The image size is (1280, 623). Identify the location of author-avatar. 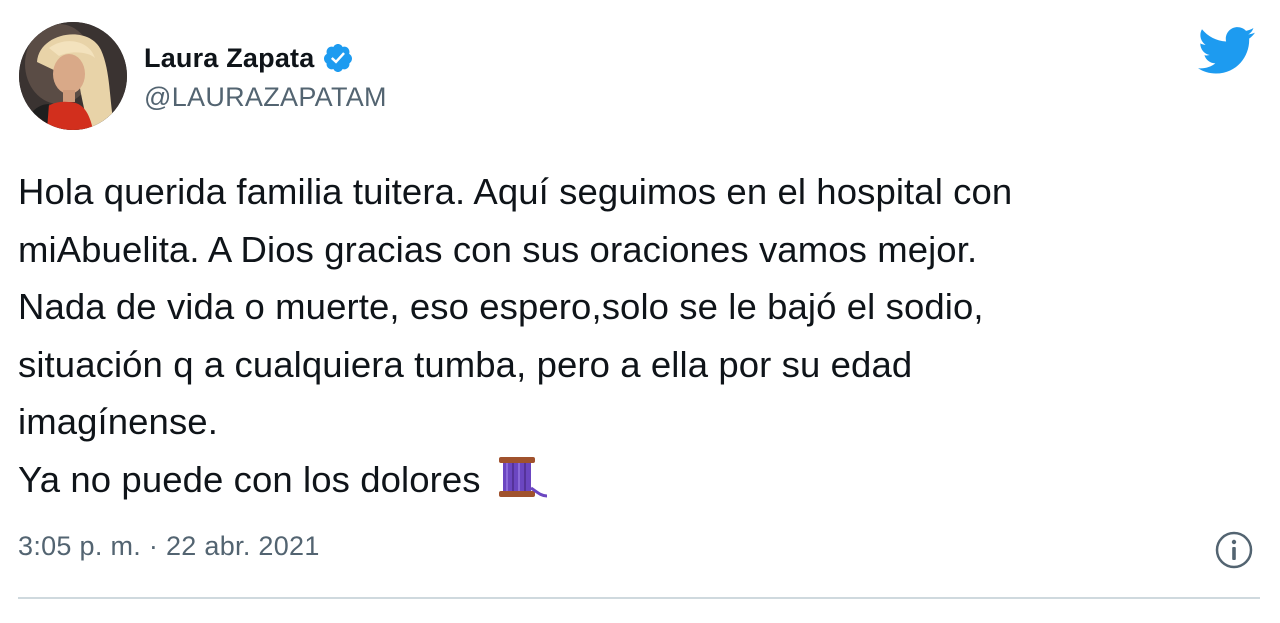
(73, 76).